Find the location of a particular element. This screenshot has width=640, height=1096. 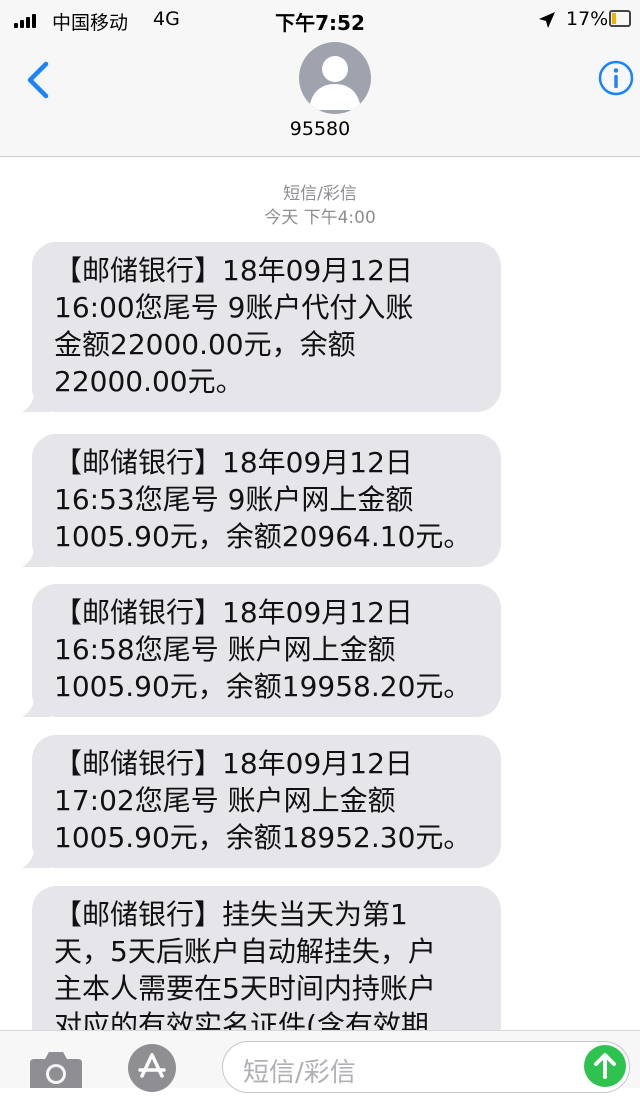

location-icon is located at coordinates (547, 20).